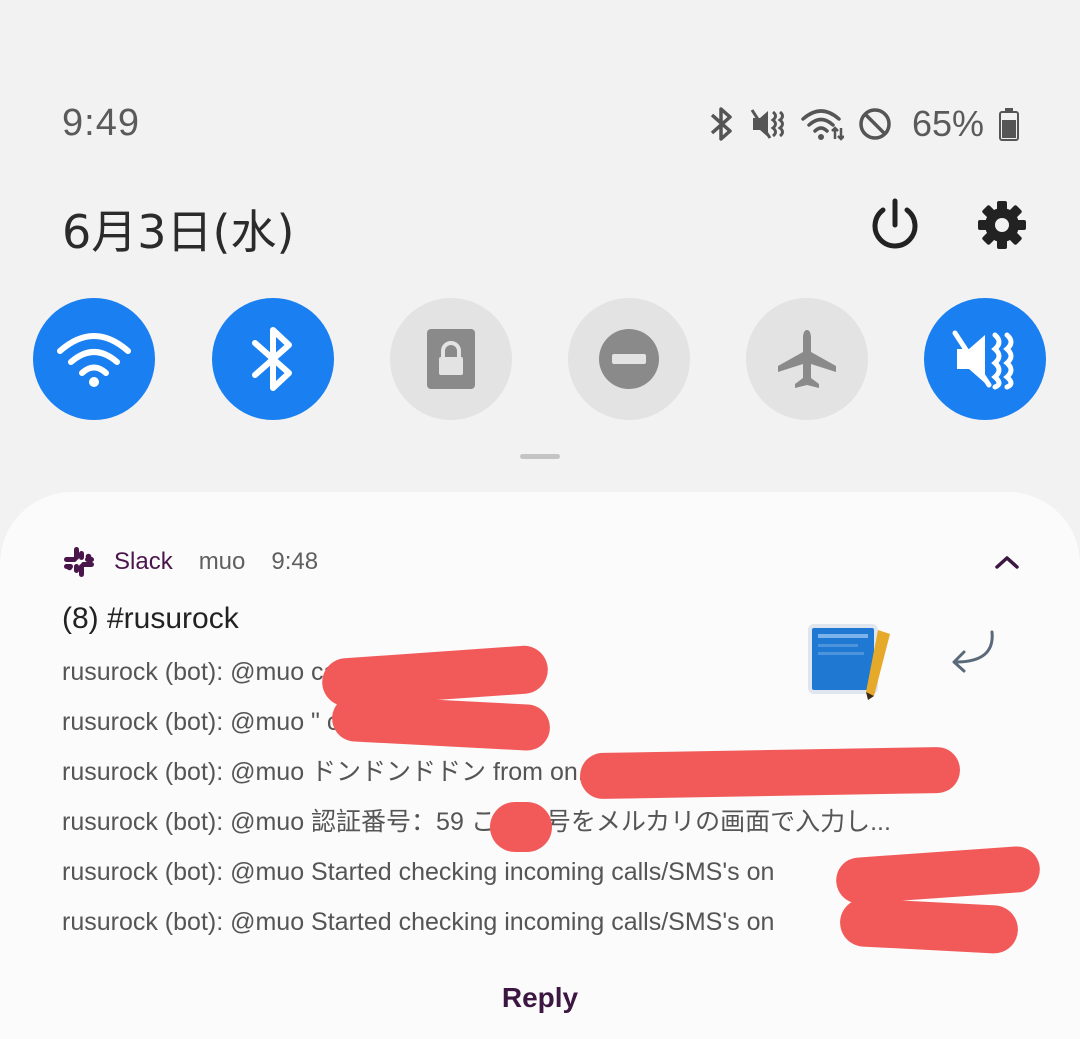 Image resolution: width=1080 pixels, height=1039 pixels. Describe the element at coordinates (101, 123) in the screenshot. I see `status-clock: 9:49` at that location.